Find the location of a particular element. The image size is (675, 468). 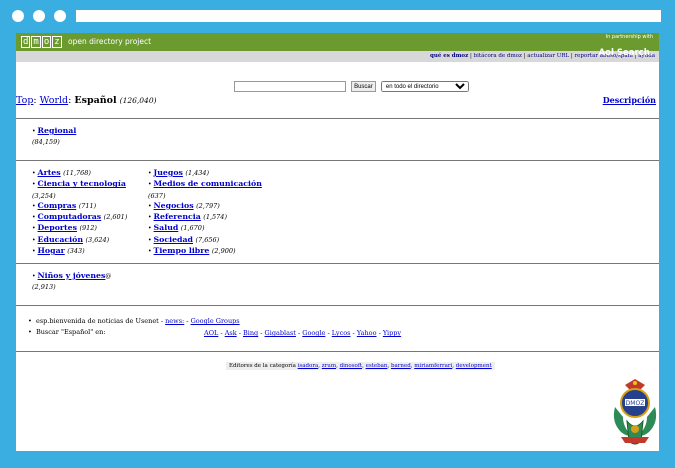

logo-tagline: open directory project is located at coordinates (110, 41).